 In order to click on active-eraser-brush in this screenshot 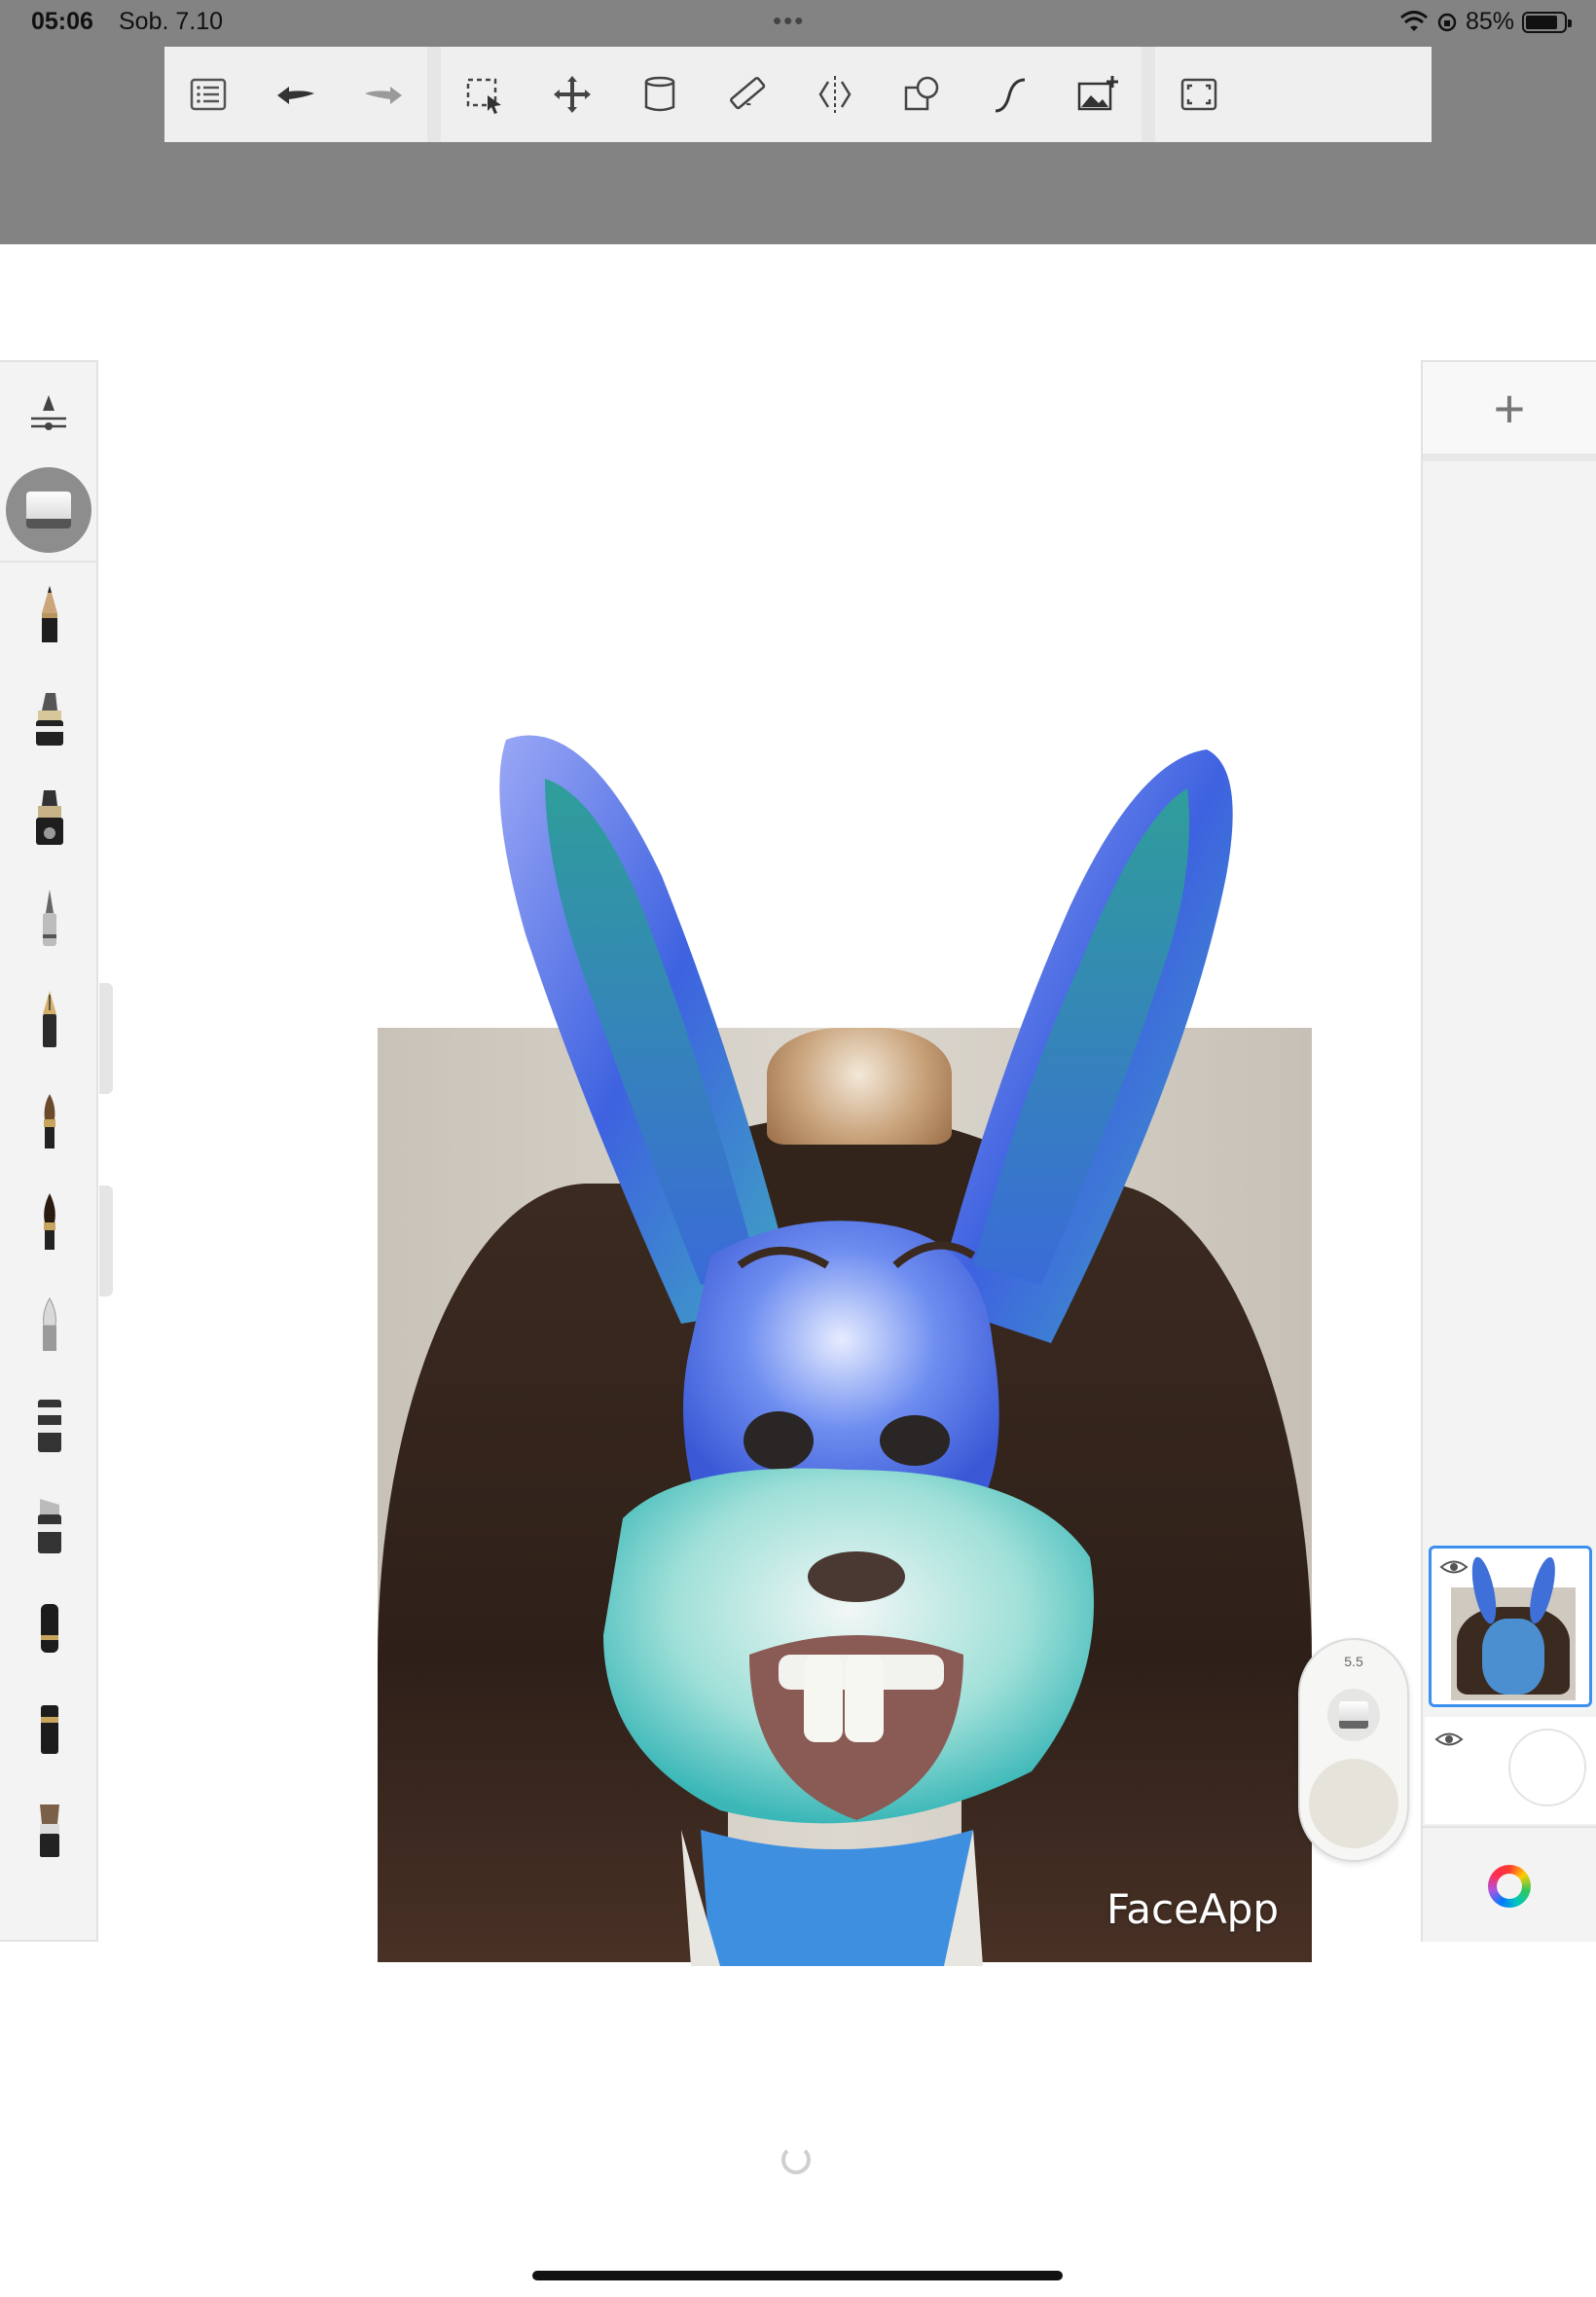, I will do `click(48, 510)`.